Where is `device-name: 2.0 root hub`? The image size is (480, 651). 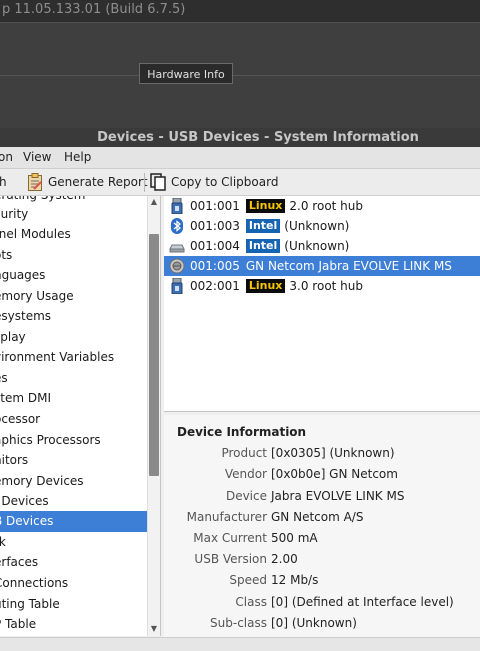
device-name: 2.0 root hub is located at coordinates (326, 206).